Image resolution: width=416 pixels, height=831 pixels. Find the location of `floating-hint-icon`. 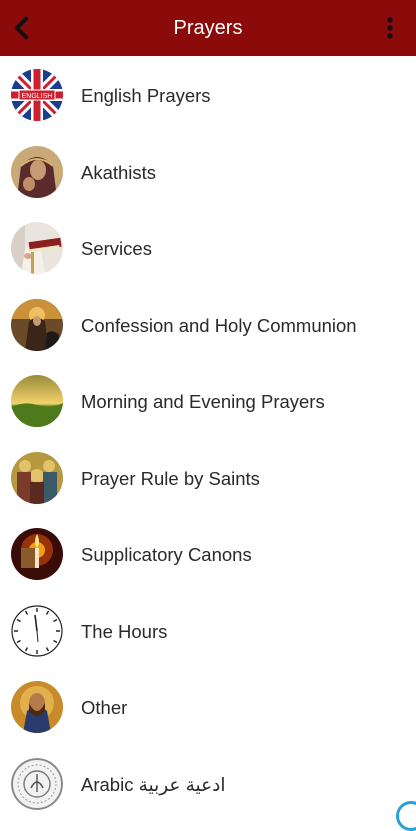

floating-hint-icon is located at coordinates (406, 816).